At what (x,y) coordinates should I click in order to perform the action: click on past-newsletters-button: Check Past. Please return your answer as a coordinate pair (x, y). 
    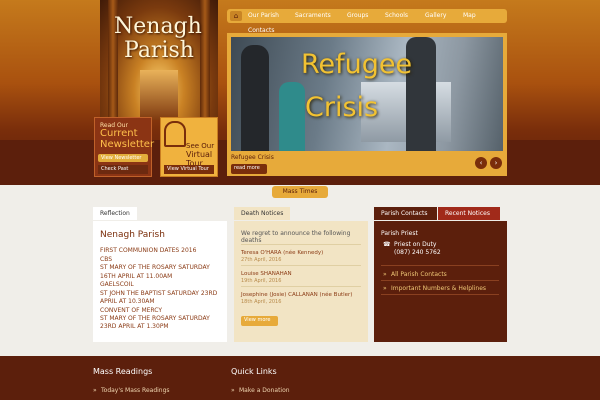
    Looking at the image, I should click on (123, 169).